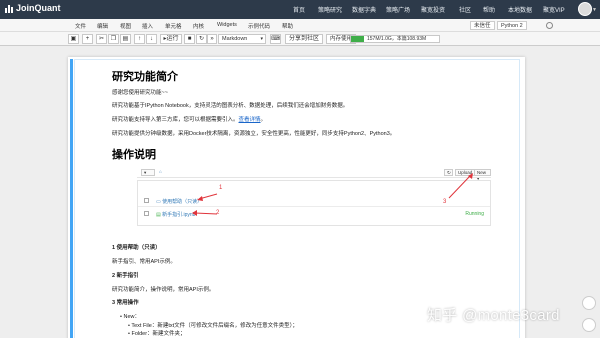  Describe the element at coordinates (125, 39) in the screenshot. I see `paste-icon: ▤` at that location.